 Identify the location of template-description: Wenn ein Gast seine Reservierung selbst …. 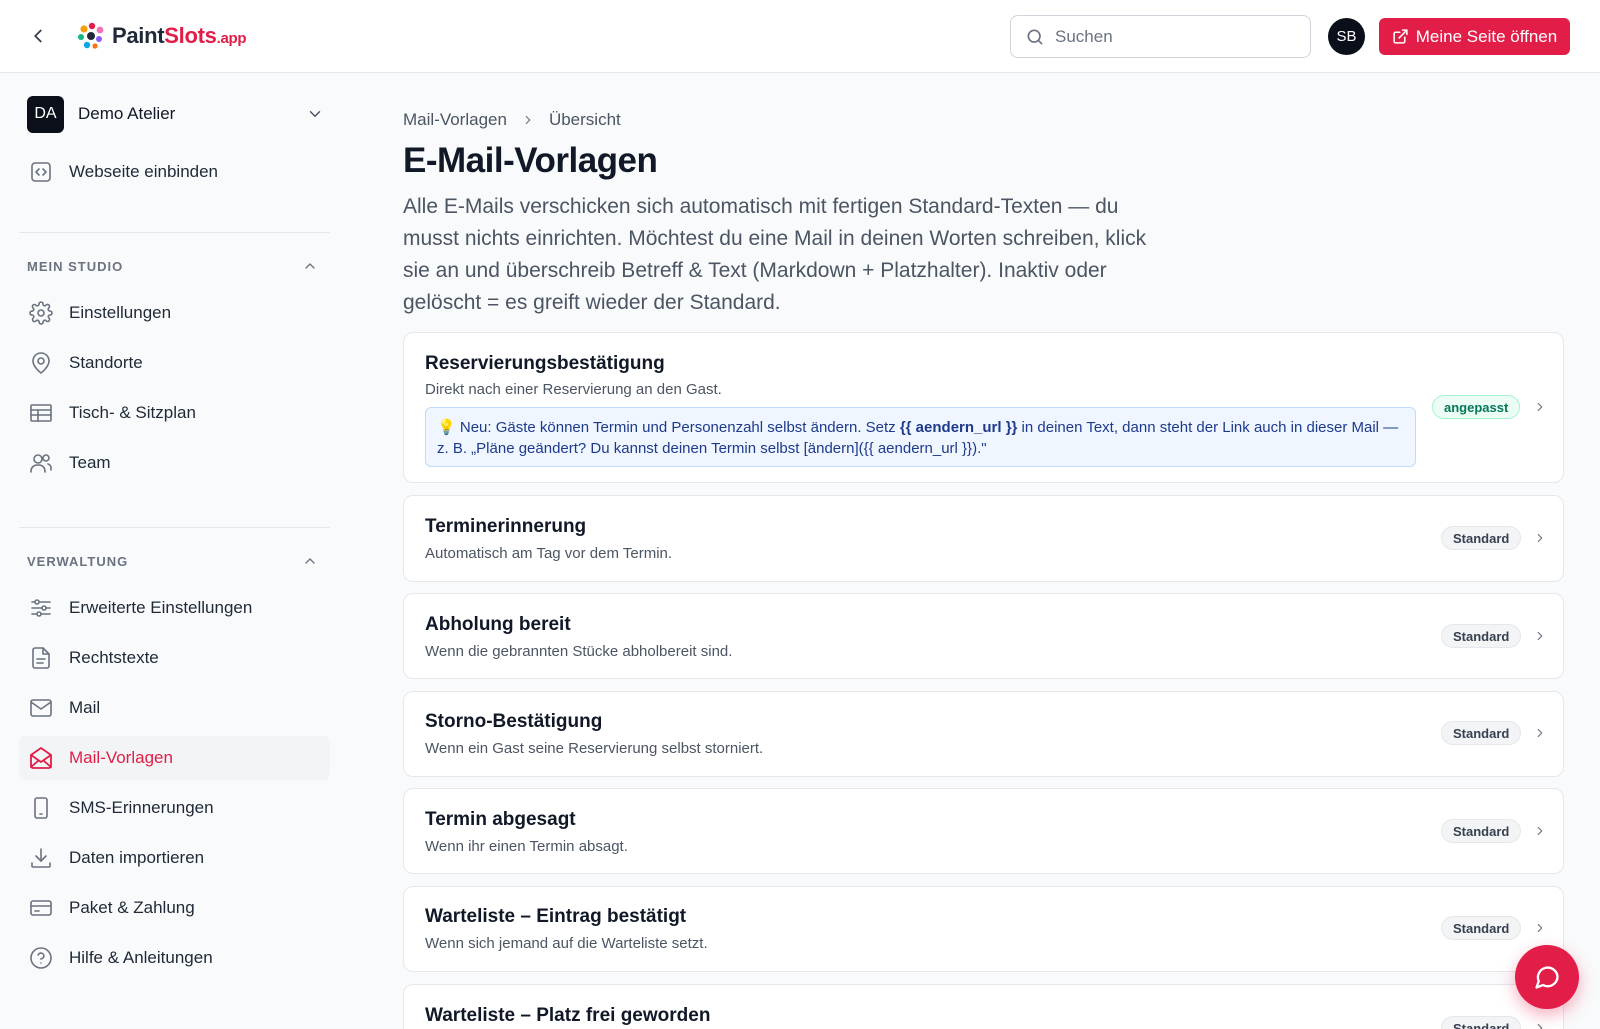
(594, 748).